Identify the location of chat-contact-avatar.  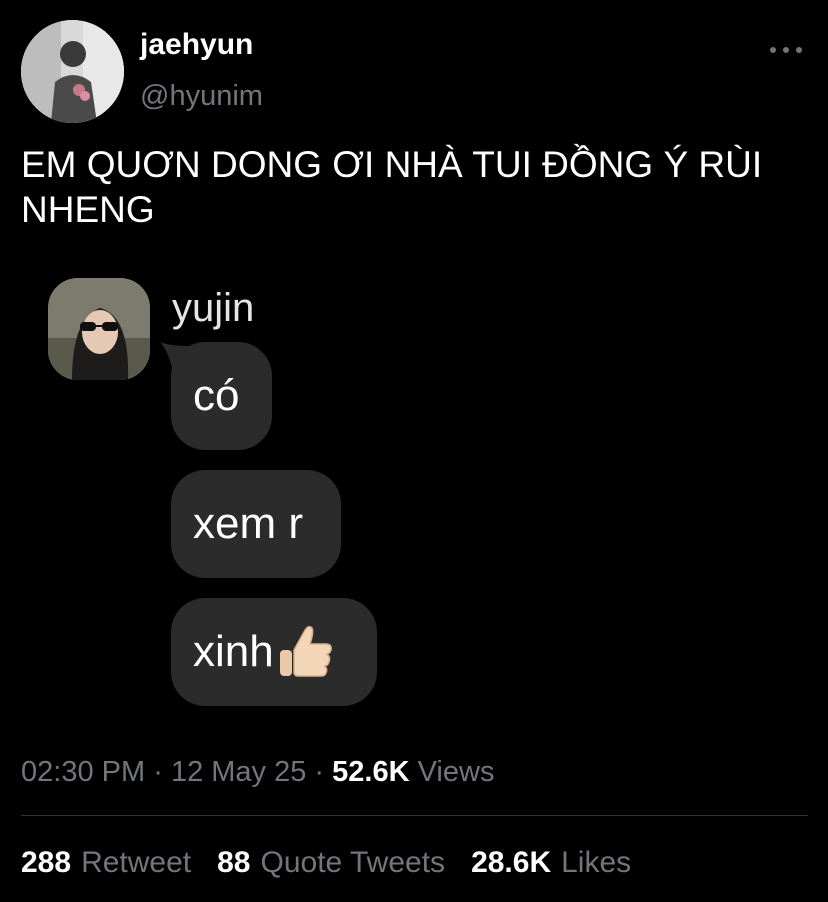
(99, 329).